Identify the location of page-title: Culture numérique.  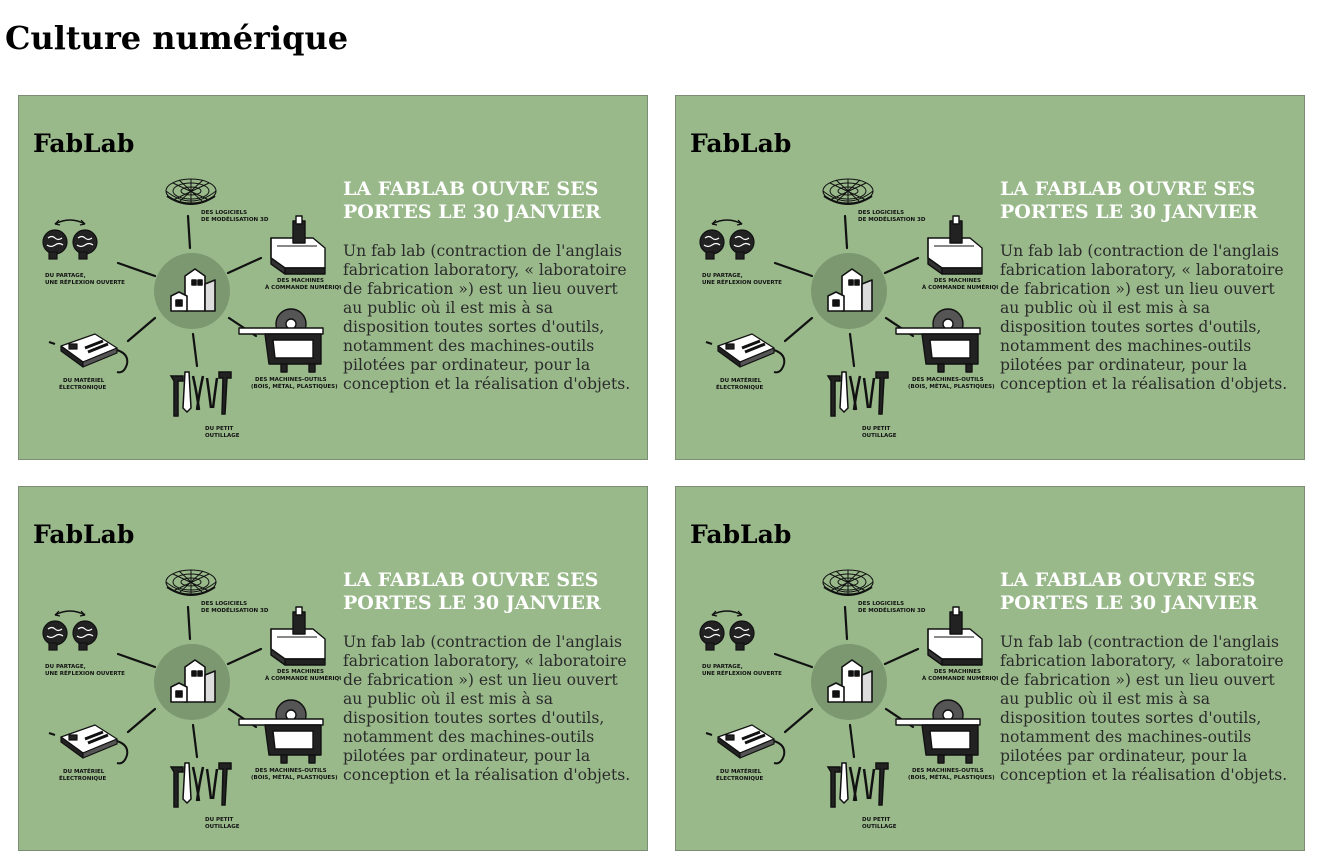
(177, 38).